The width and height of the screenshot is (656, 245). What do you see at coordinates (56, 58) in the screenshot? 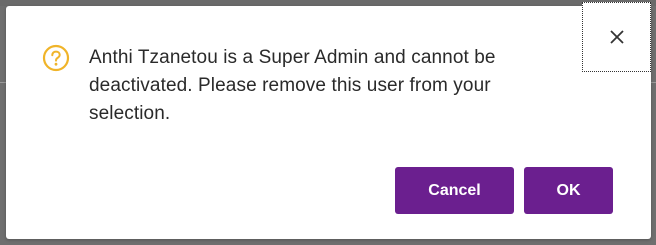
I see `warning-question-icon` at bounding box center [56, 58].